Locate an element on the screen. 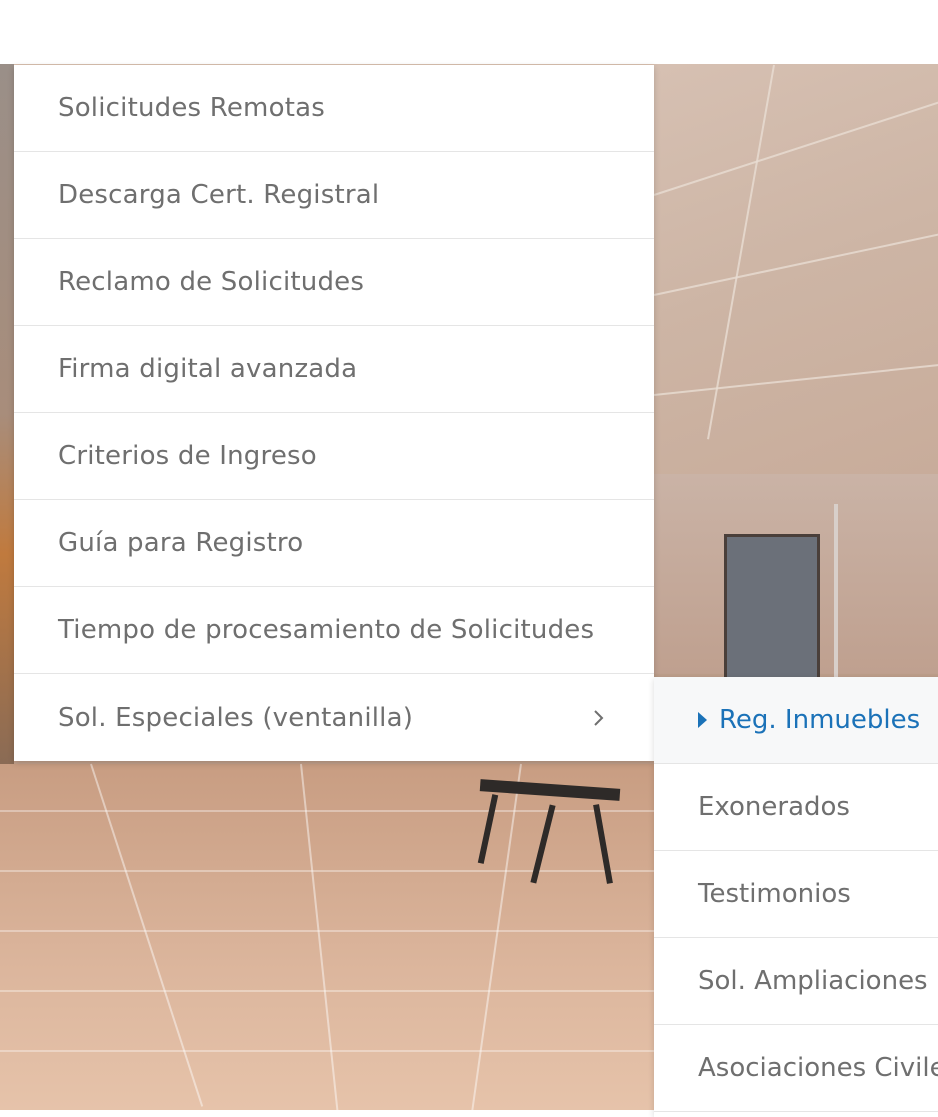 This screenshot has width=938, height=1117. menu-item-reclamo-de-solicitudes: Reclamo de Solicitudes is located at coordinates (334, 282).